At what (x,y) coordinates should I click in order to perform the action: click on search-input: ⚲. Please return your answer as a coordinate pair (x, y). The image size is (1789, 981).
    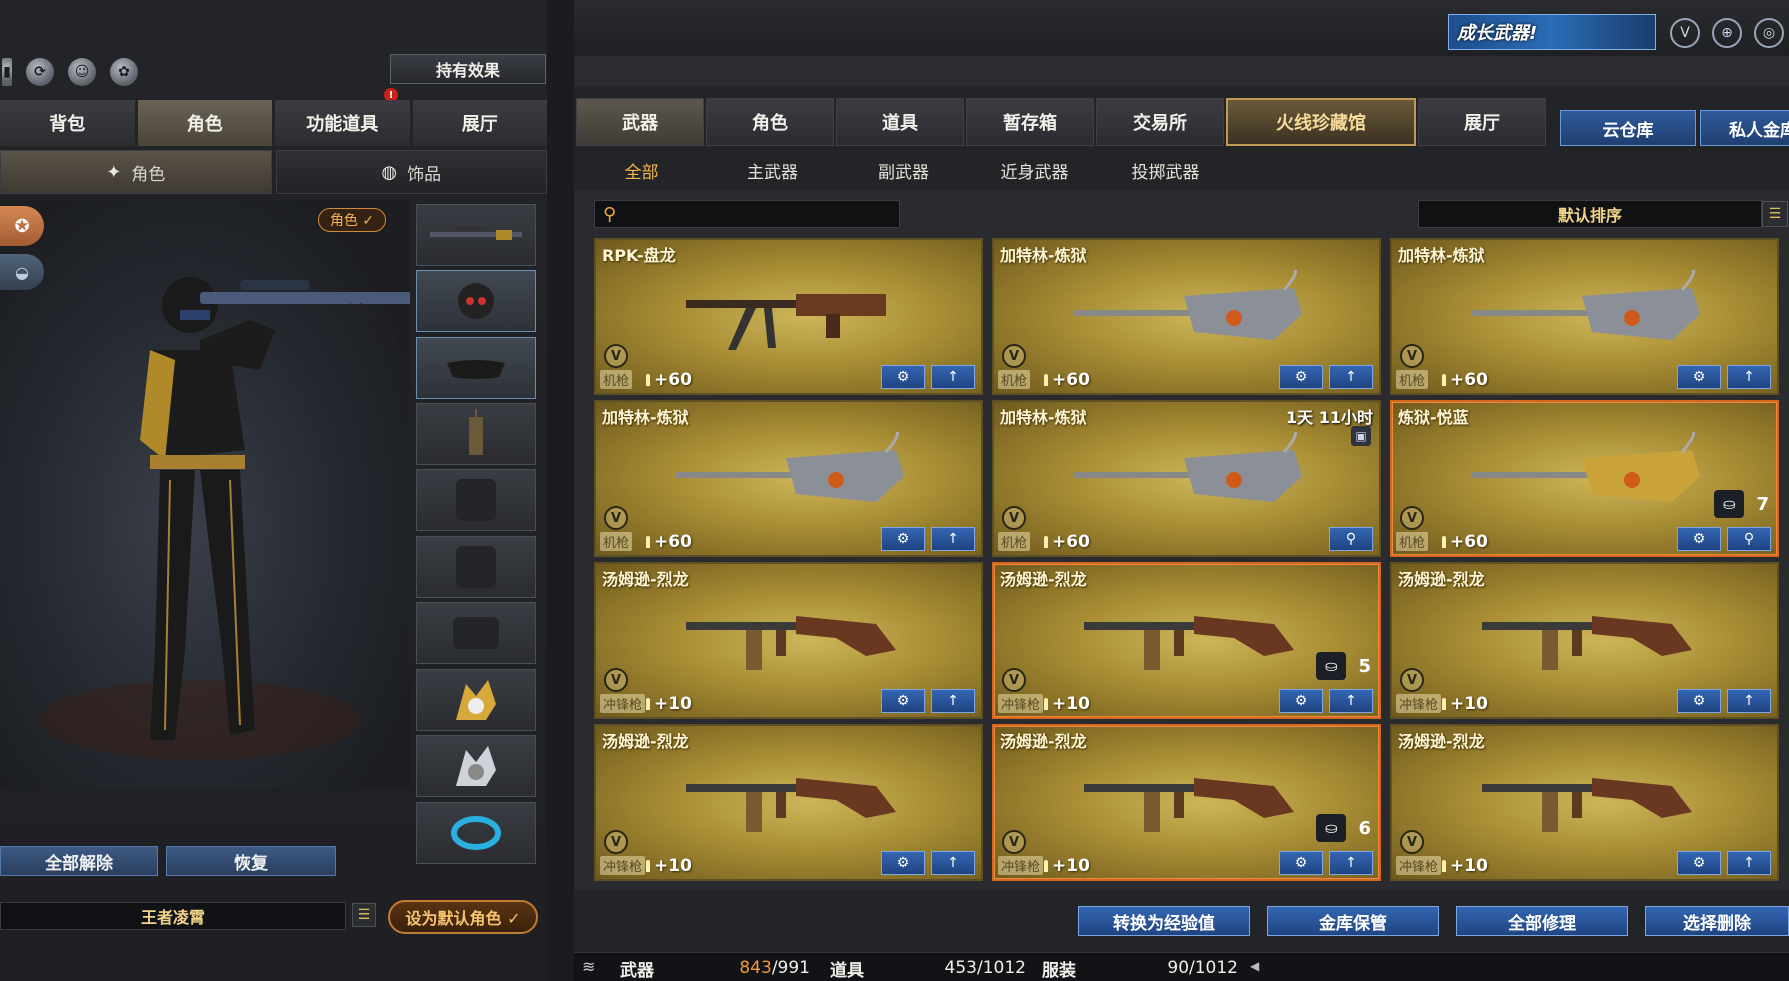
    Looking at the image, I should click on (747, 214).